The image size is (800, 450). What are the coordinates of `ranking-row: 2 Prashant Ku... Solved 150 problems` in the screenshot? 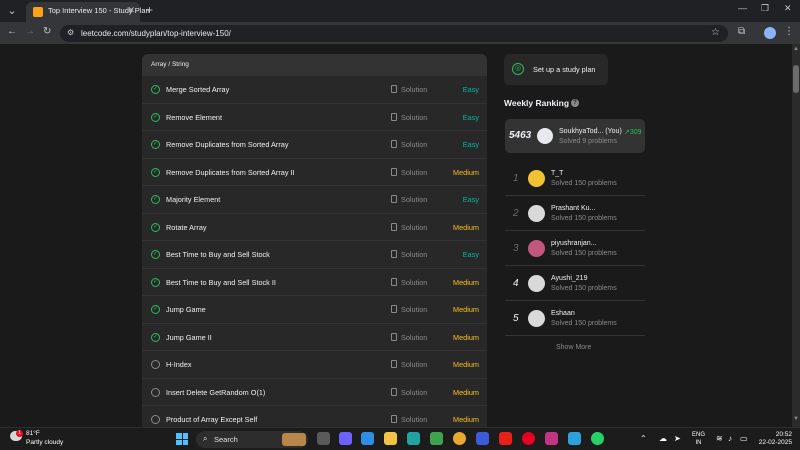 It's located at (575, 213).